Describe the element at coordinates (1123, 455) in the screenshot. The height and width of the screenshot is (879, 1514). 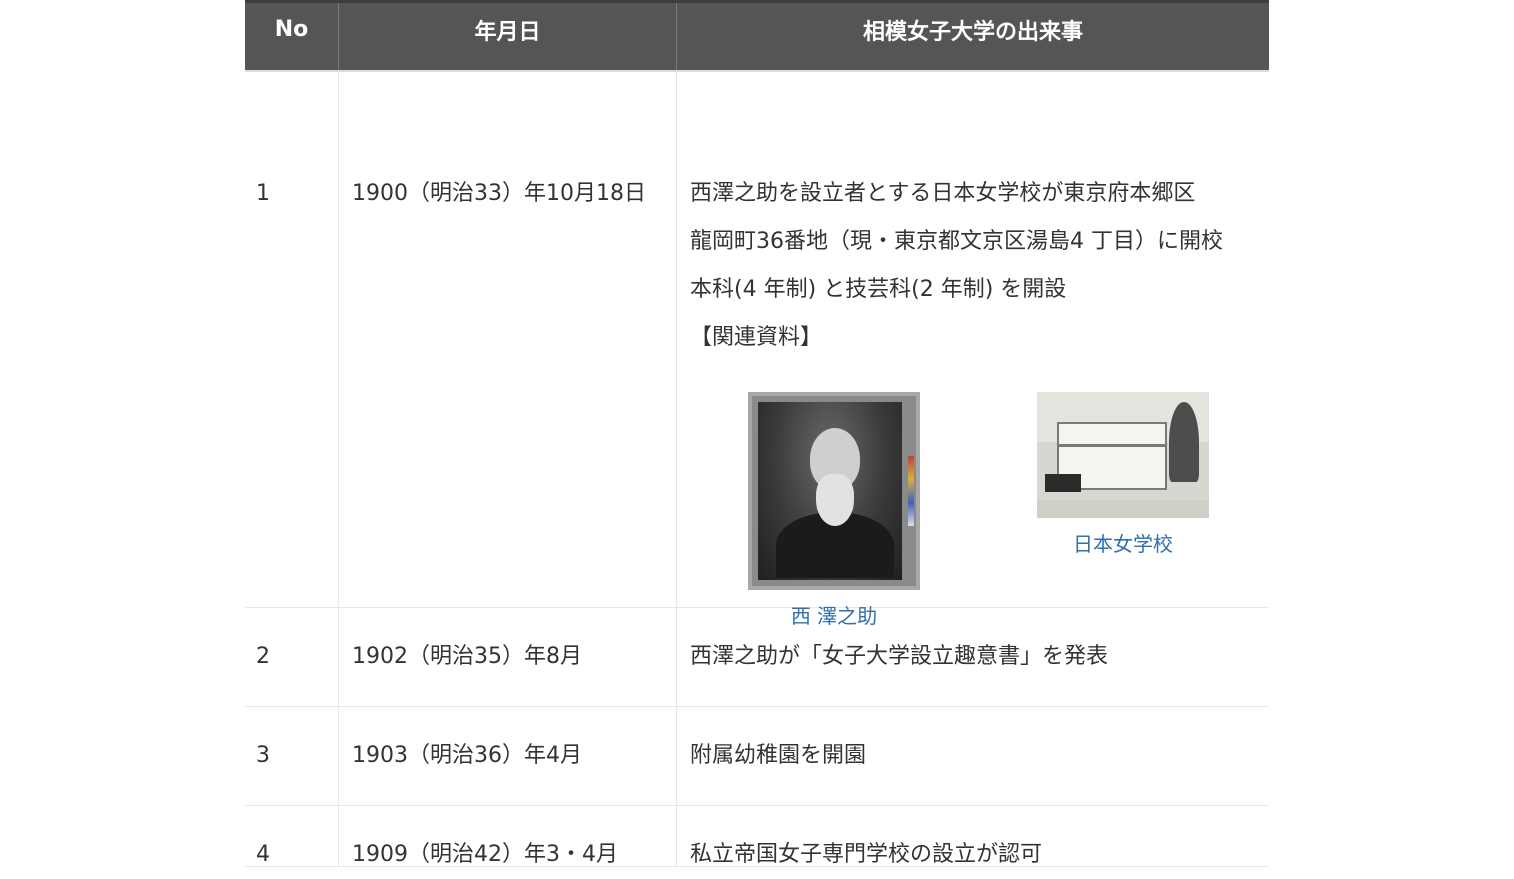
I see `school-building-photo` at that location.